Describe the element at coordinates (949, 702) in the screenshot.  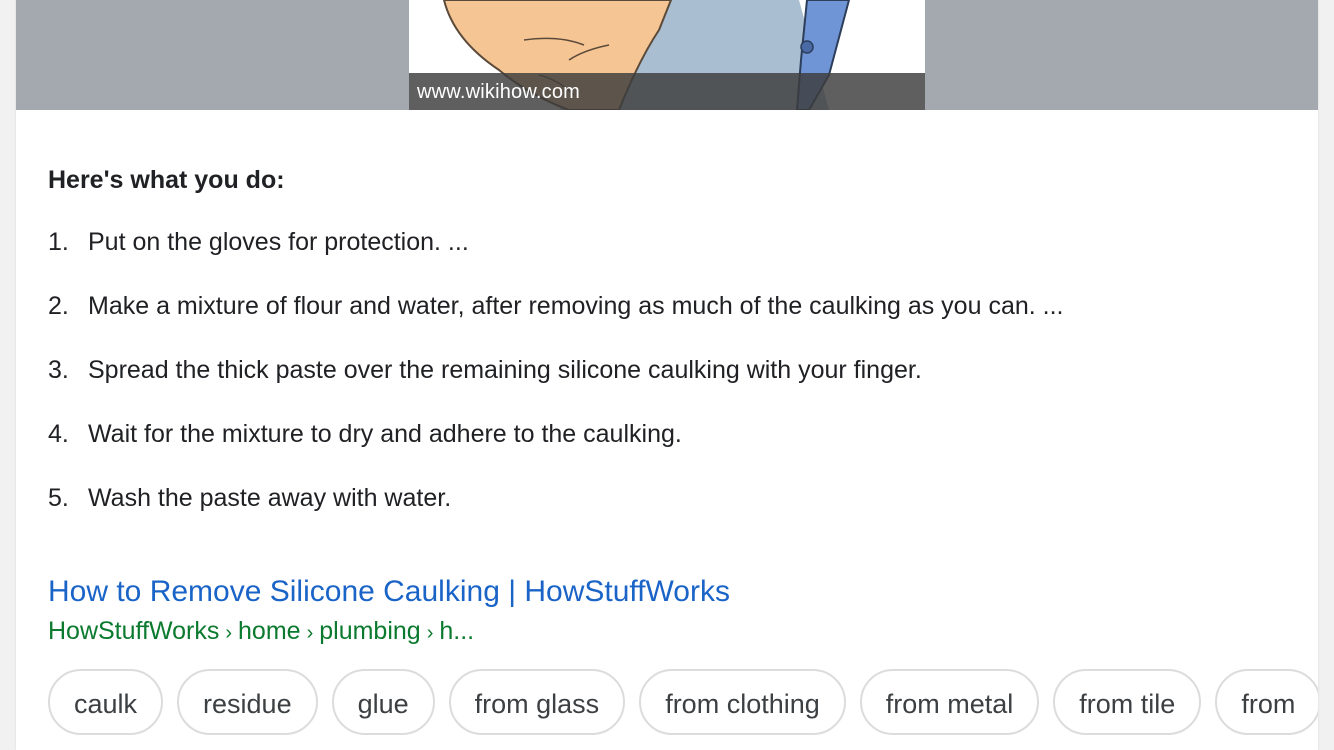
I see `chip-from-metal: from metal` at that location.